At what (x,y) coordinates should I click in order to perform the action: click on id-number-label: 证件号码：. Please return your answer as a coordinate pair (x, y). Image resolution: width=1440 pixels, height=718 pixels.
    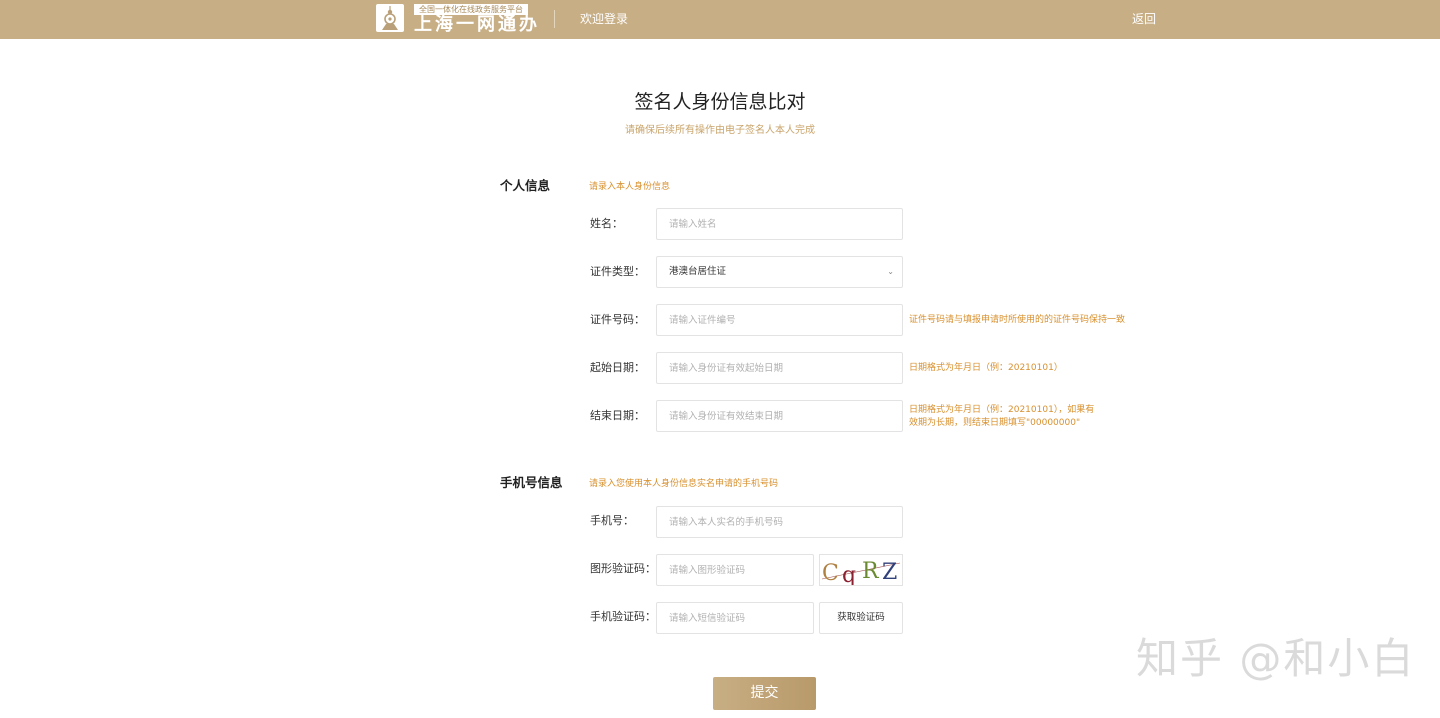
    Looking at the image, I should click on (617, 319).